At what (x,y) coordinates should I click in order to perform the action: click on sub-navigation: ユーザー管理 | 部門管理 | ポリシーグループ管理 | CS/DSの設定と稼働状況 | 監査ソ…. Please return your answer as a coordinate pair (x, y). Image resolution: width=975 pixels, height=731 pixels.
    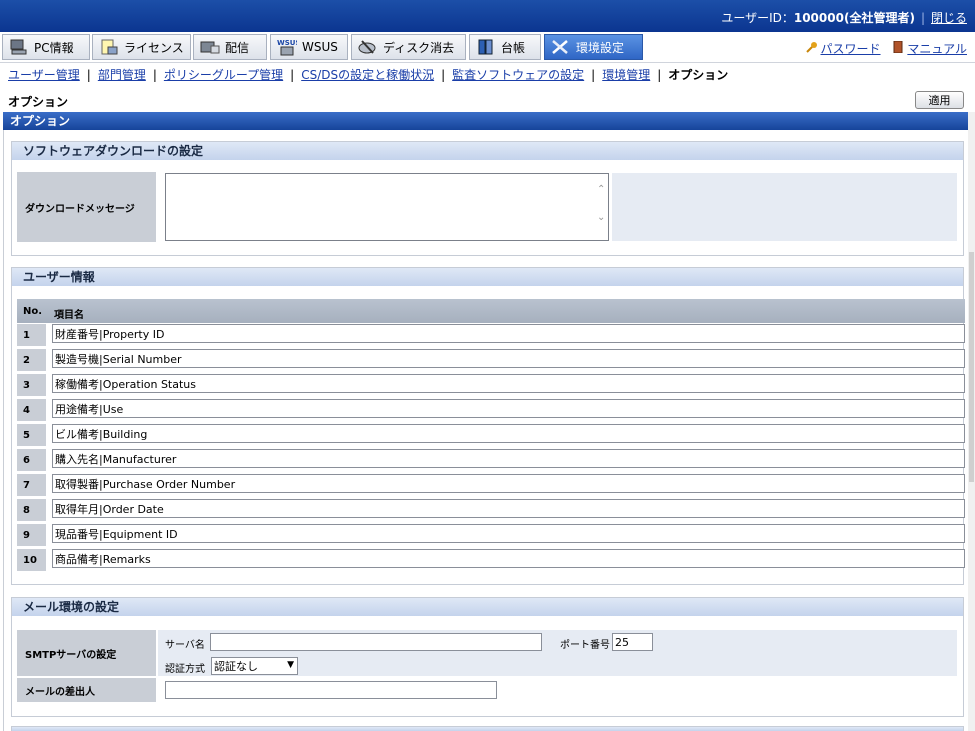
    Looking at the image, I should click on (368, 75).